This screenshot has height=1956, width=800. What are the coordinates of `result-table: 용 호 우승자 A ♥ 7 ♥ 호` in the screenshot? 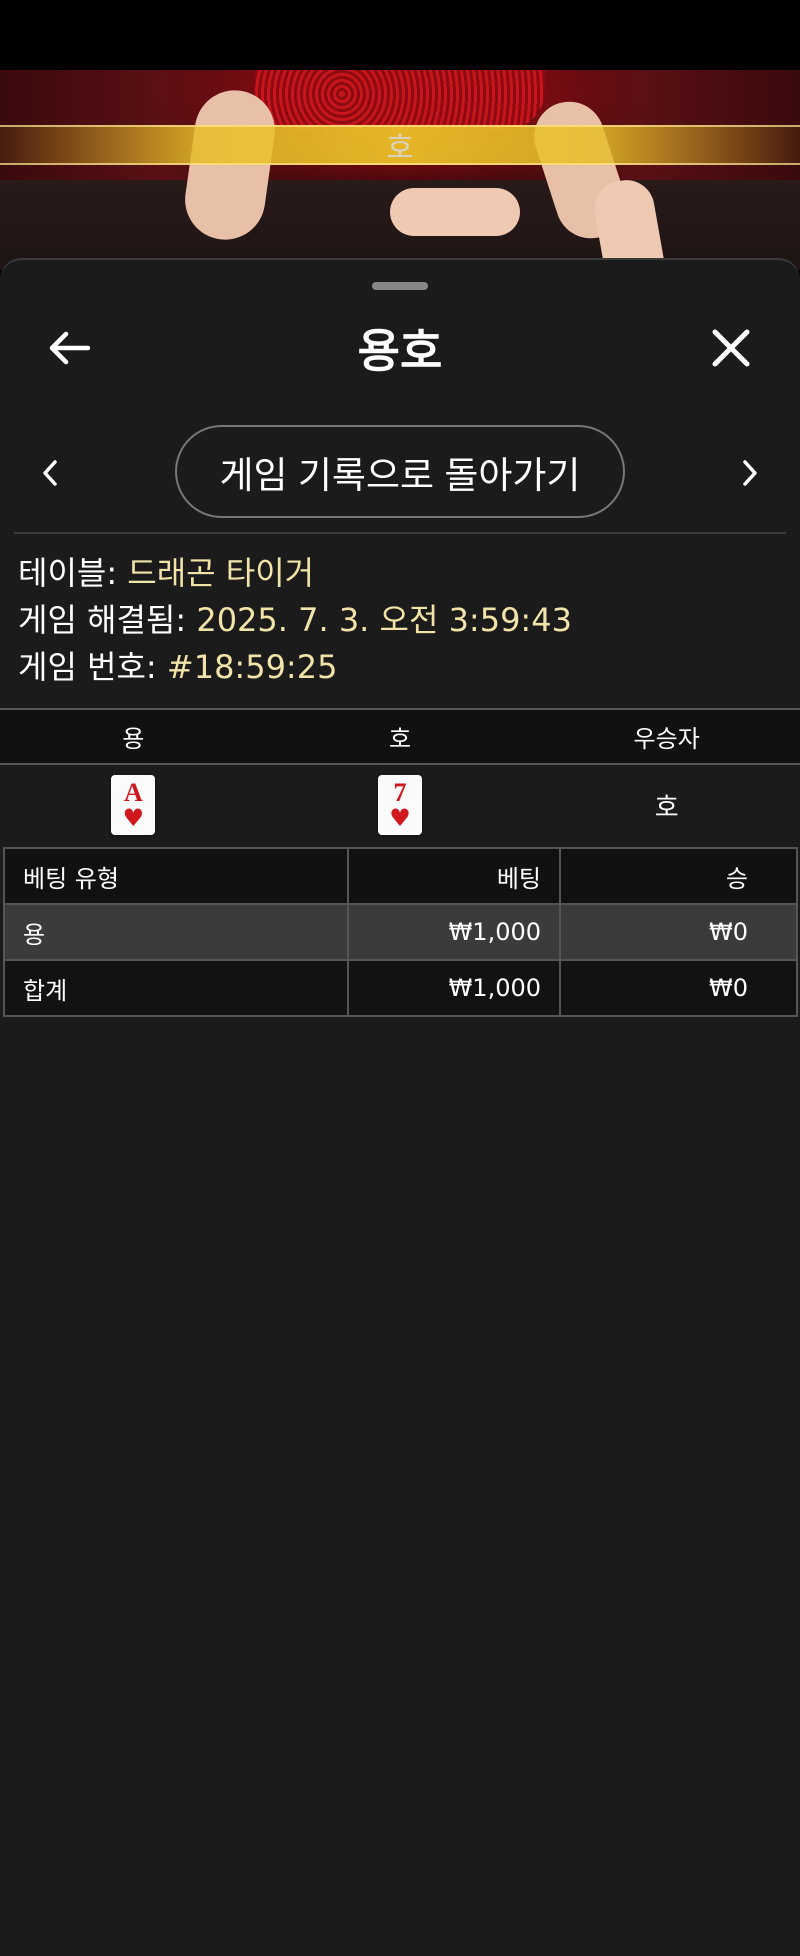 It's located at (400, 776).